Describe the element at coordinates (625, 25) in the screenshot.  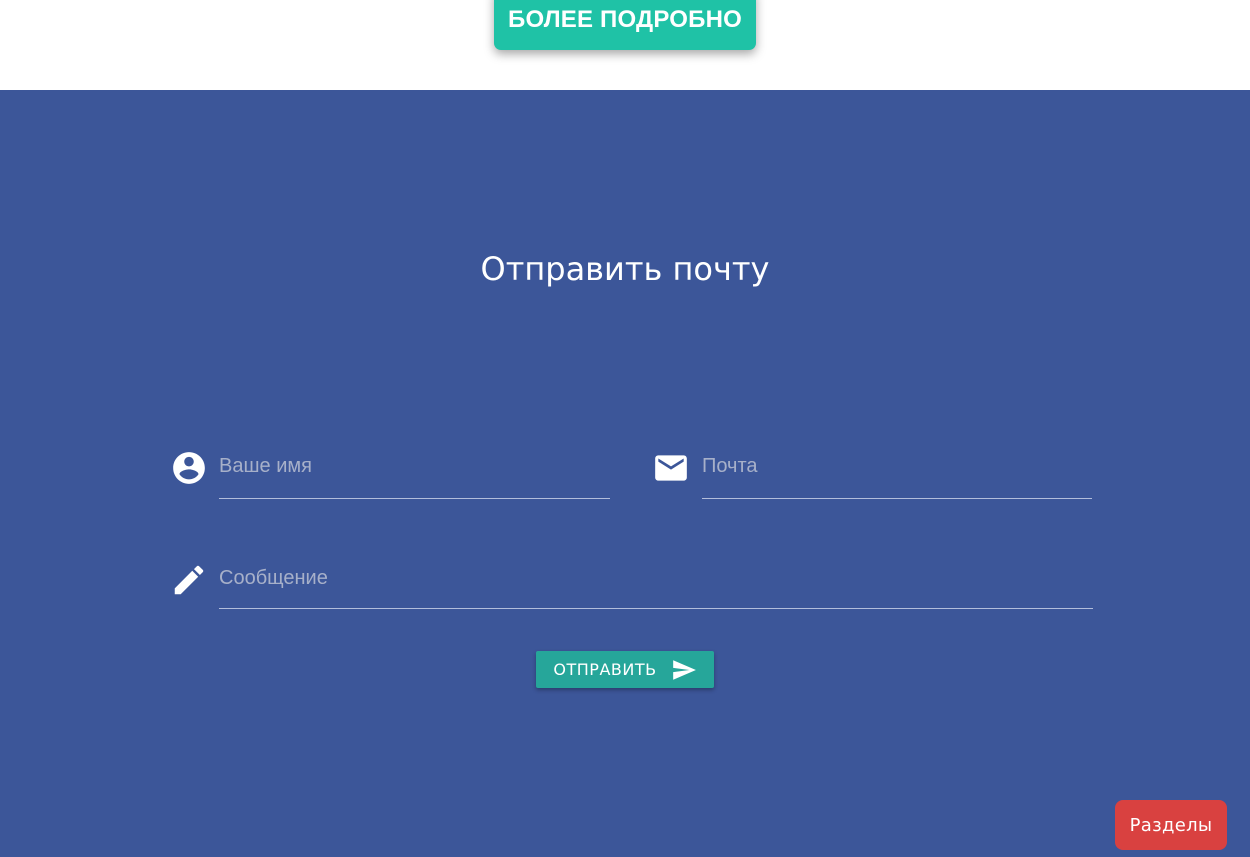
I see `more-details-button: БОЛЕЕ ПОДРОБНО` at that location.